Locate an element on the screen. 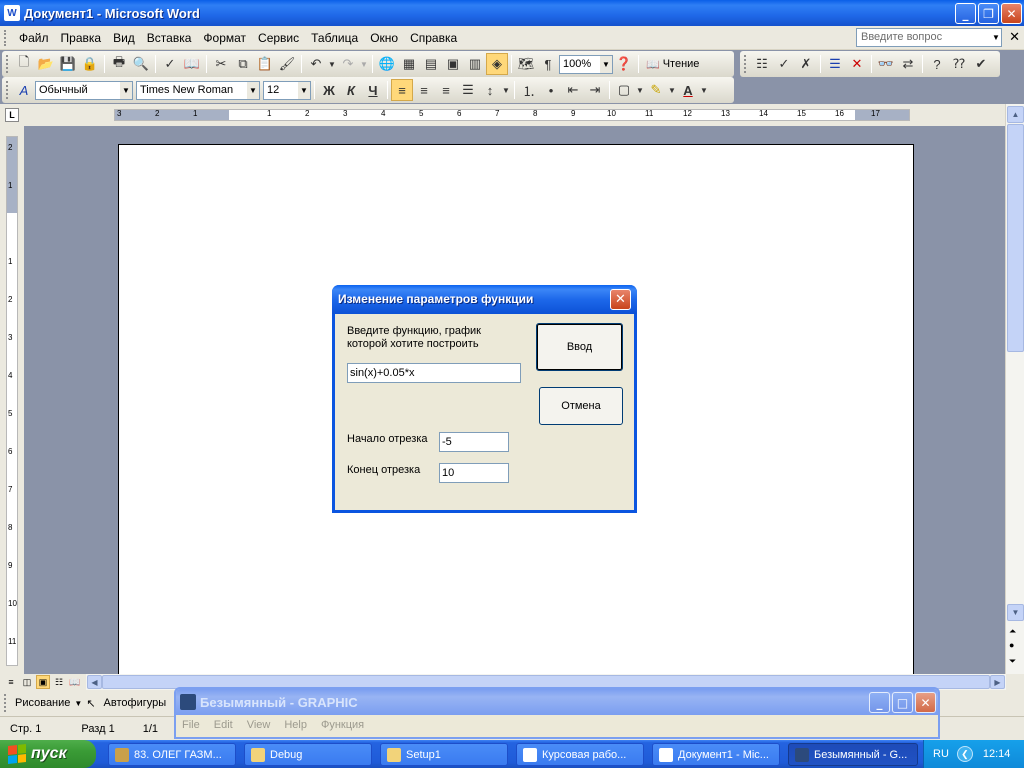 This screenshot has height=768, width=1024. format-painter-icon: 🖌 is located at coordinates (287, 64).